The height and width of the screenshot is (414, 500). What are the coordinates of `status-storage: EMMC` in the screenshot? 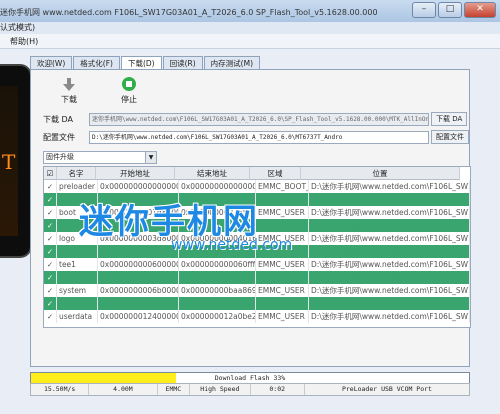 It's located at (174, 389).